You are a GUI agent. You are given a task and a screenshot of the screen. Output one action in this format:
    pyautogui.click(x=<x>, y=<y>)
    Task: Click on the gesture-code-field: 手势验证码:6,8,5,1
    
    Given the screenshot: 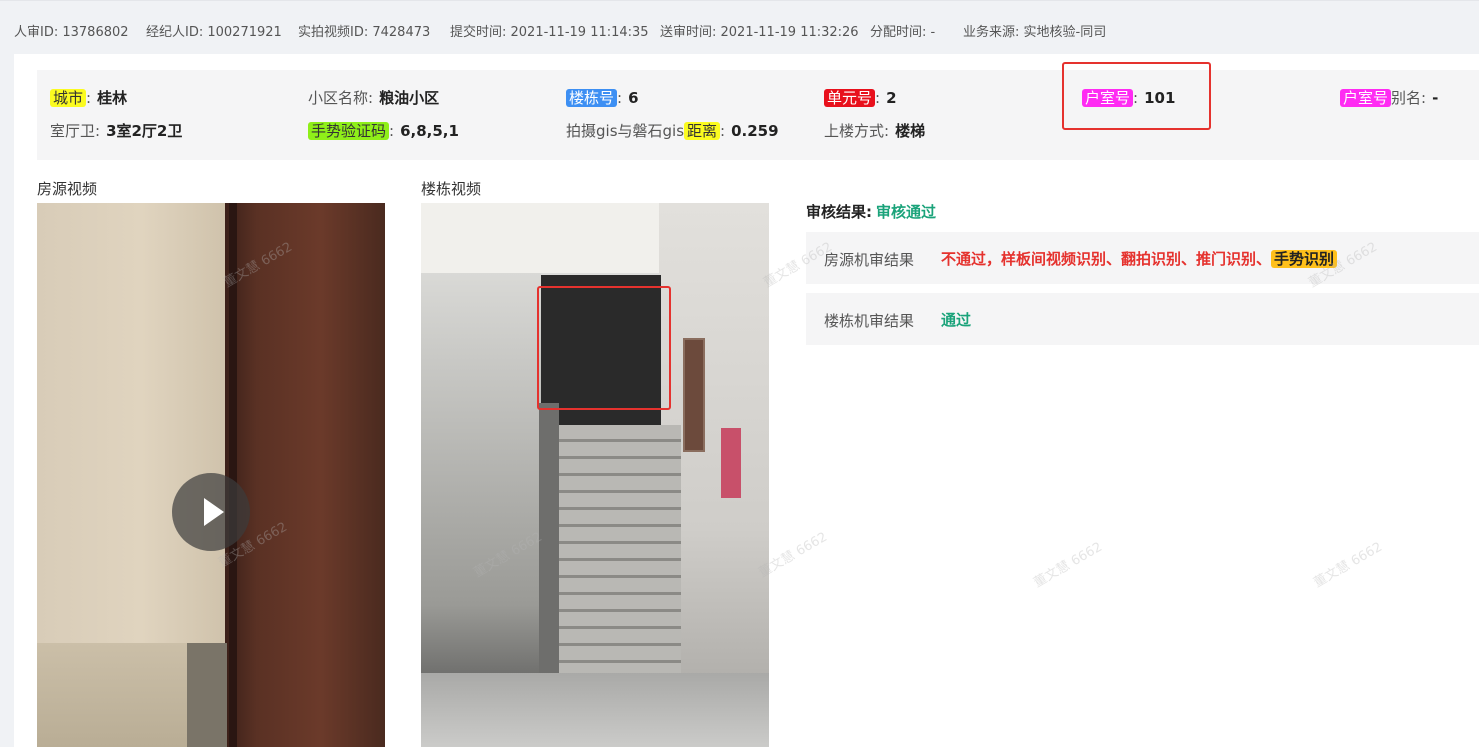 What is the action you would take?
    pyautogui.click(x=383, y=130)
    